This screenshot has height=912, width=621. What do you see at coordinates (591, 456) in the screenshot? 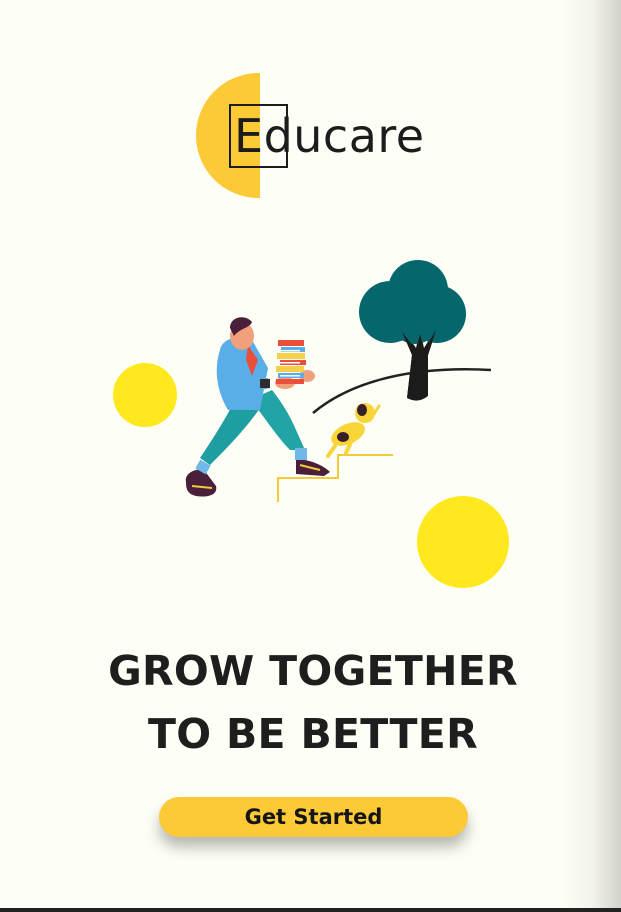
I see `right-edge-shadow` at bounding box center [591, 456].